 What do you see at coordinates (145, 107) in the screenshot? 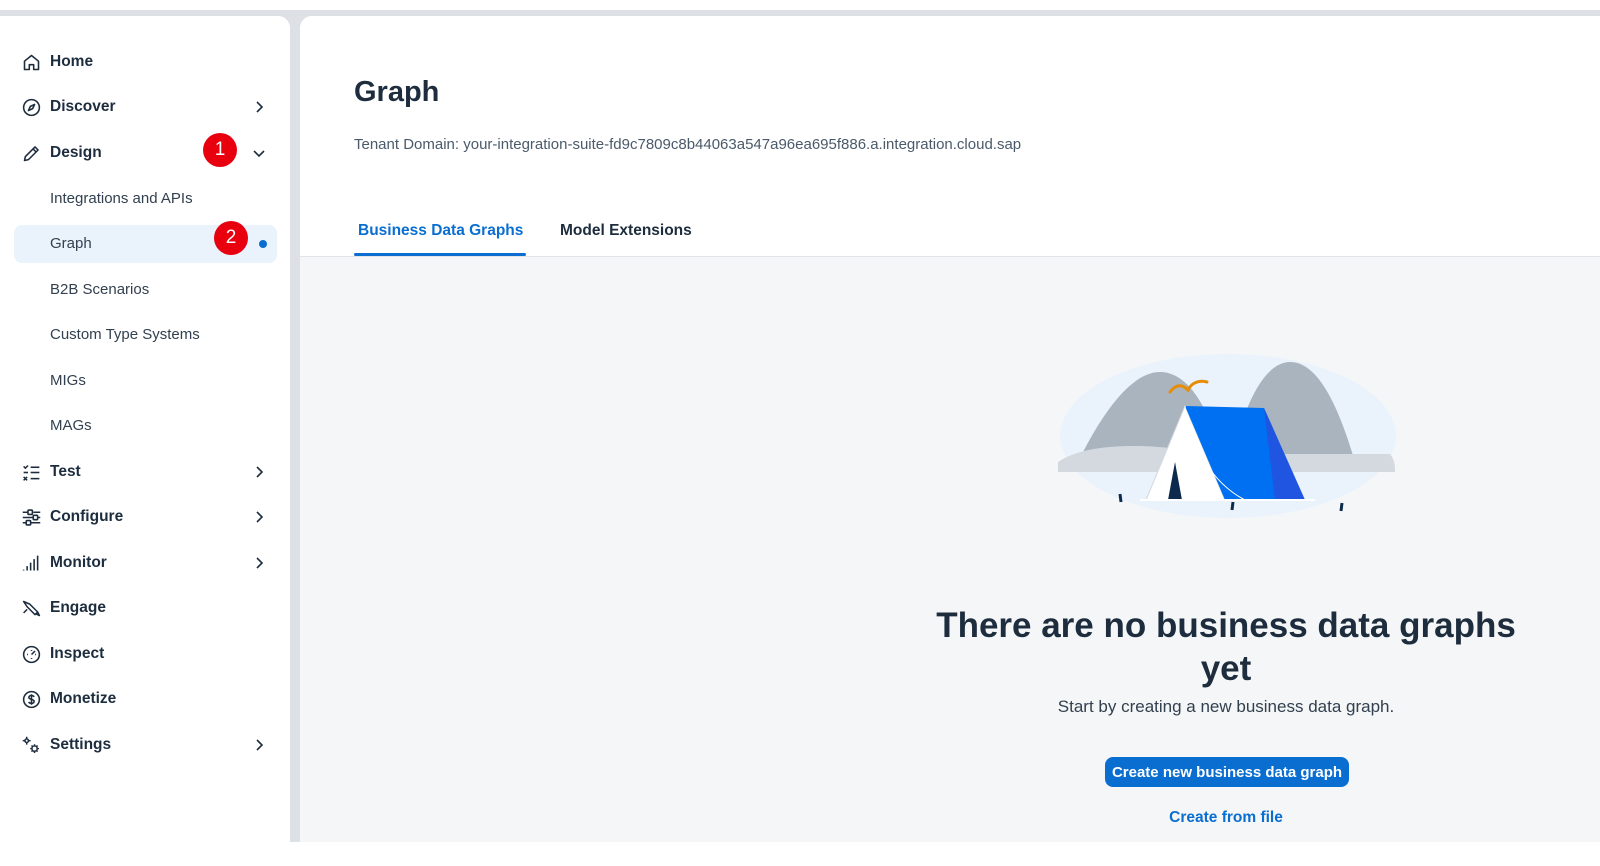
I see `sidebar-item-discover: Discover` at bounding box center [145, 107].